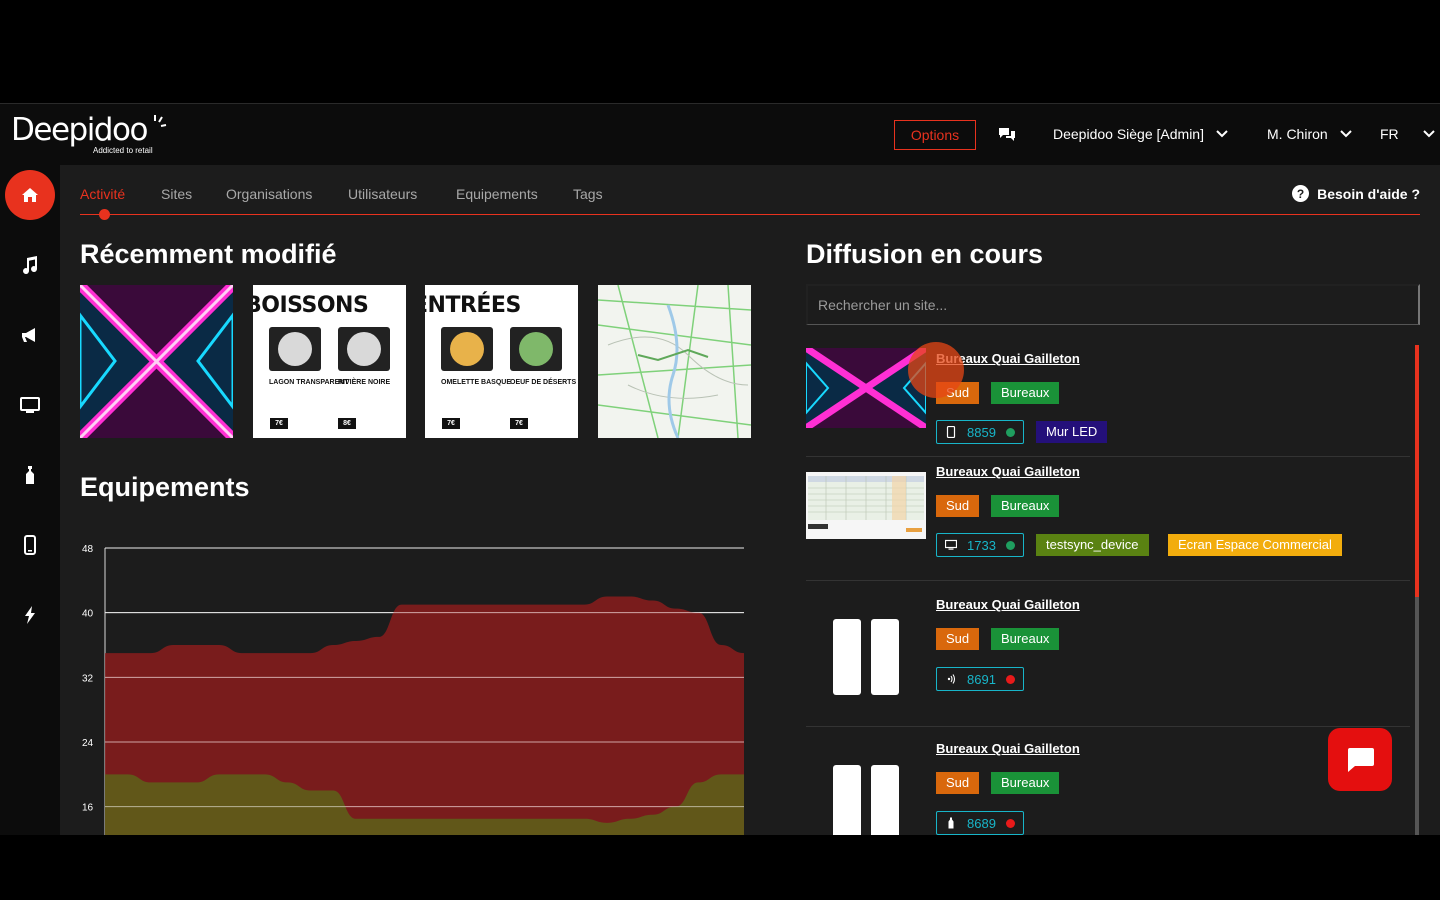 The height and width of the screenshot is (900, 1440). I want to click on help-link: ? Besoin d'aide ?, so click(1356, 193).